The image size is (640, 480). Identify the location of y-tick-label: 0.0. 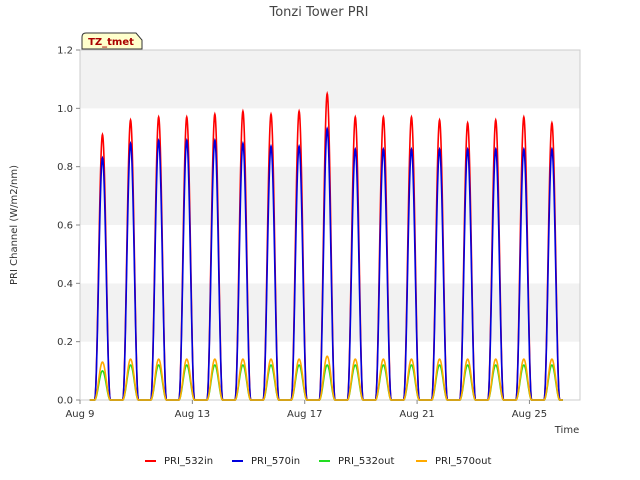
(65, 401).